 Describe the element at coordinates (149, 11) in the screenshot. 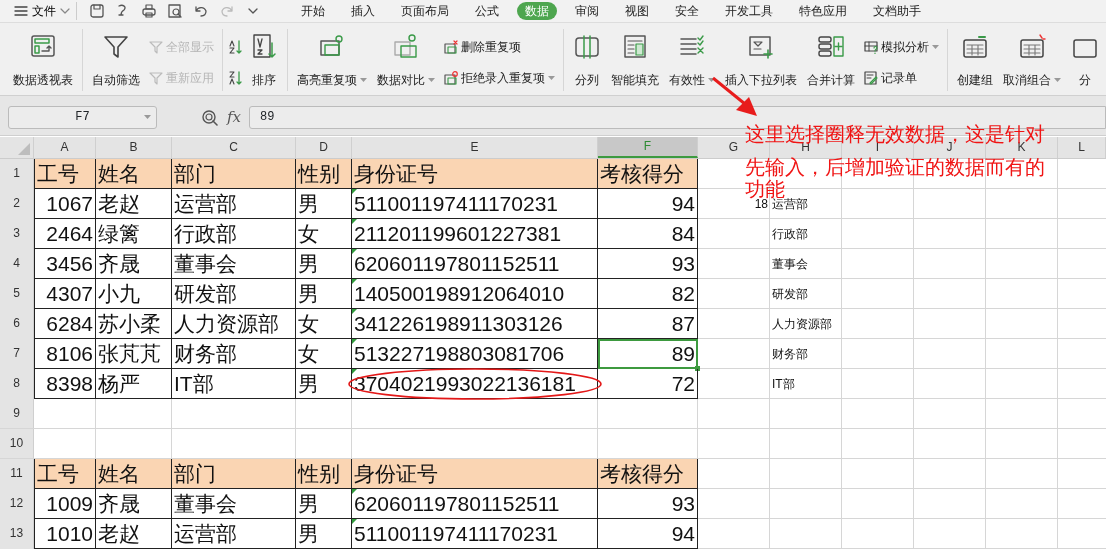

I see `print-icon` at that location.